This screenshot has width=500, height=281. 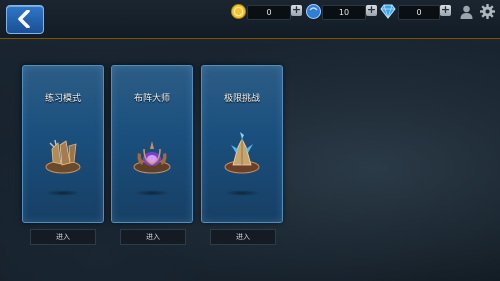 I want to click on back-button, so click(x=25, y=19).